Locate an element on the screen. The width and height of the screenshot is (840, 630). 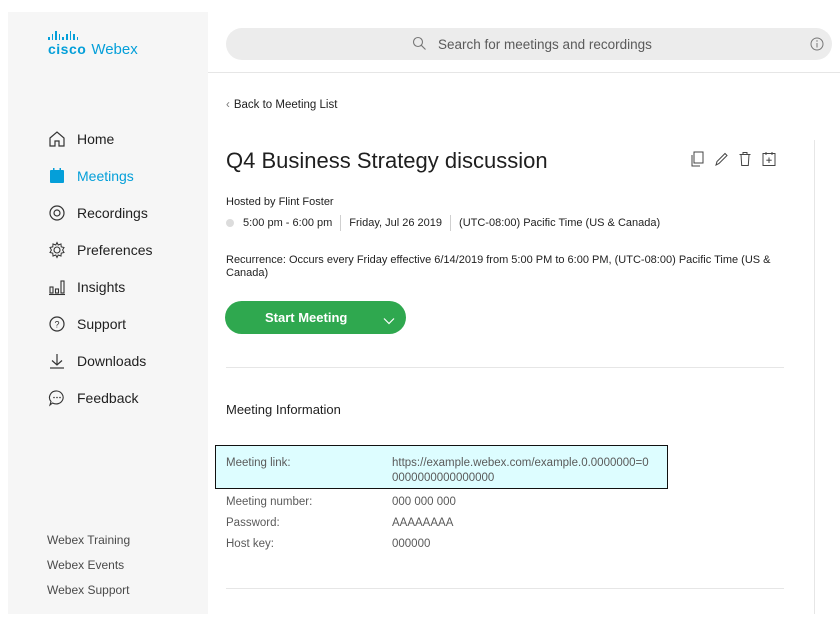
sidebar-item-label: Meetings is located at coordinates (105, 175).